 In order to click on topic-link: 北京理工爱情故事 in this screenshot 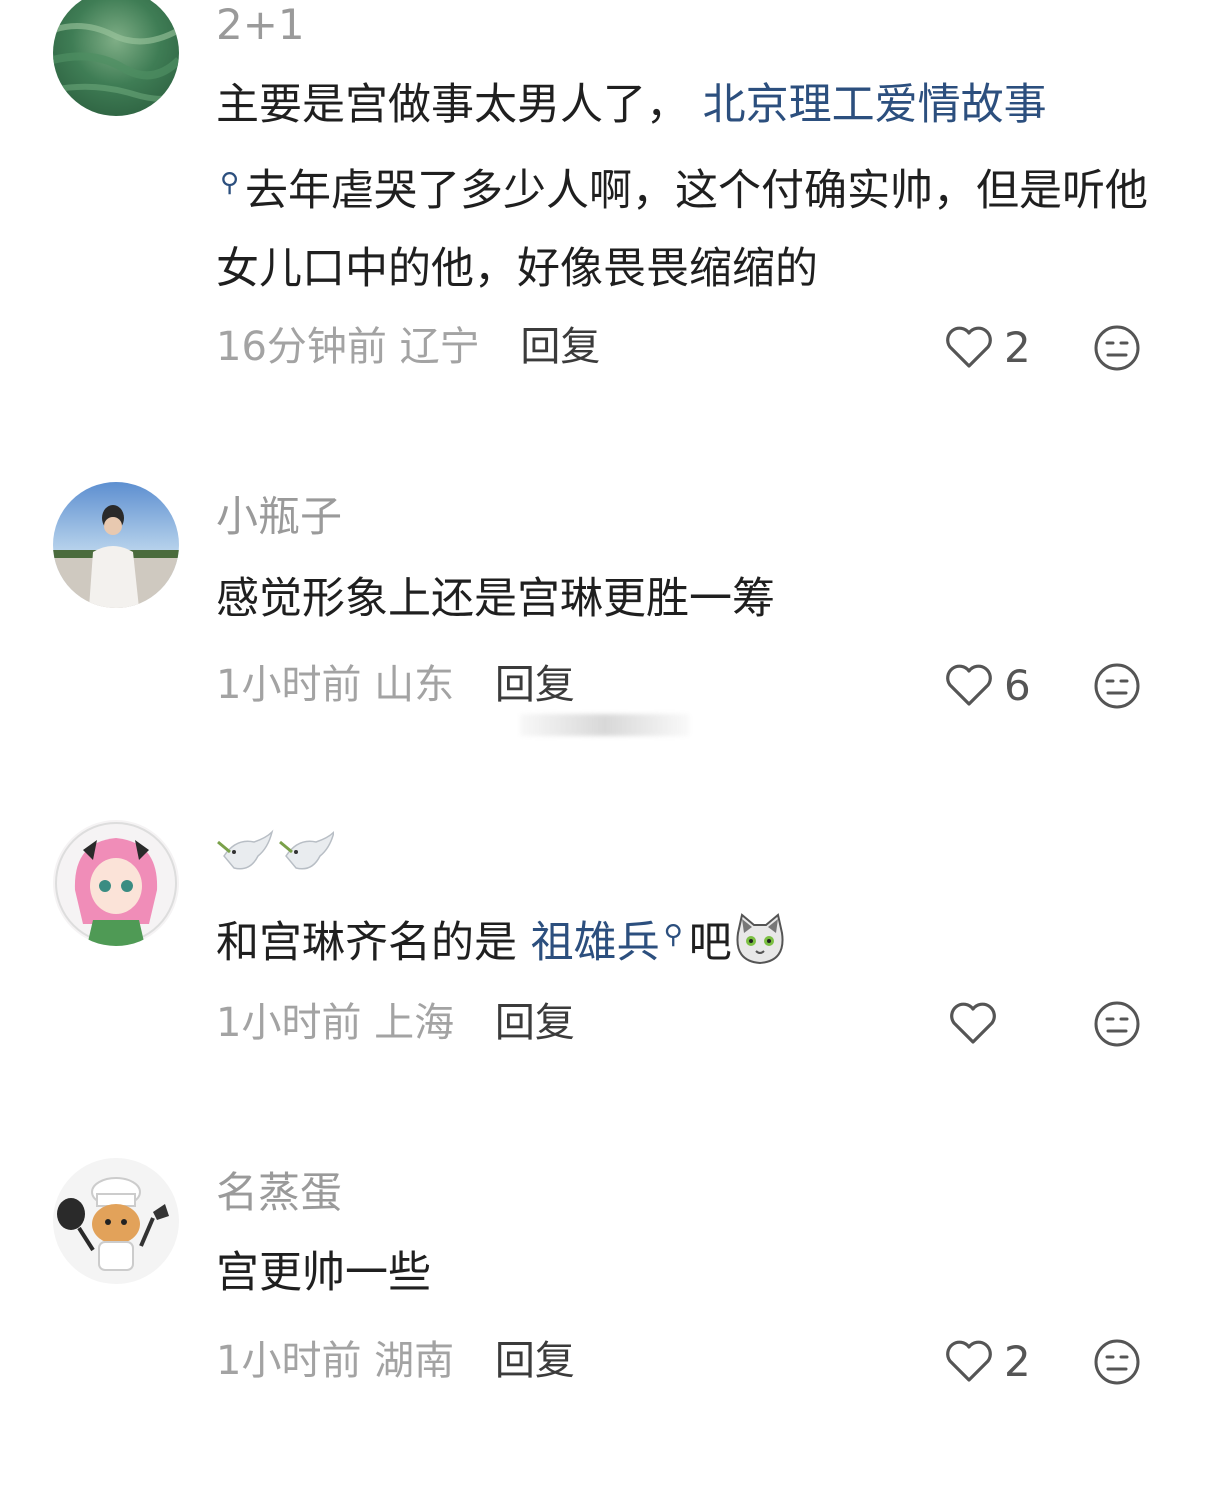, I will do `click(875, 105)`.